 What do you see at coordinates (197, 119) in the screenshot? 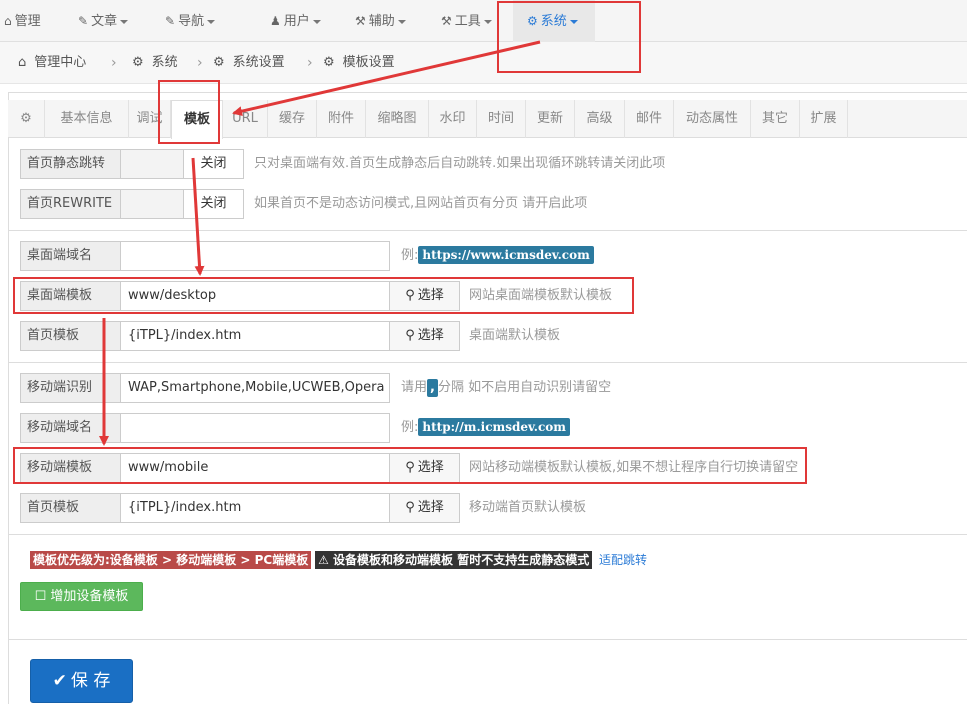
I see `tab-template: 模板` at bounding box center [197, 119].